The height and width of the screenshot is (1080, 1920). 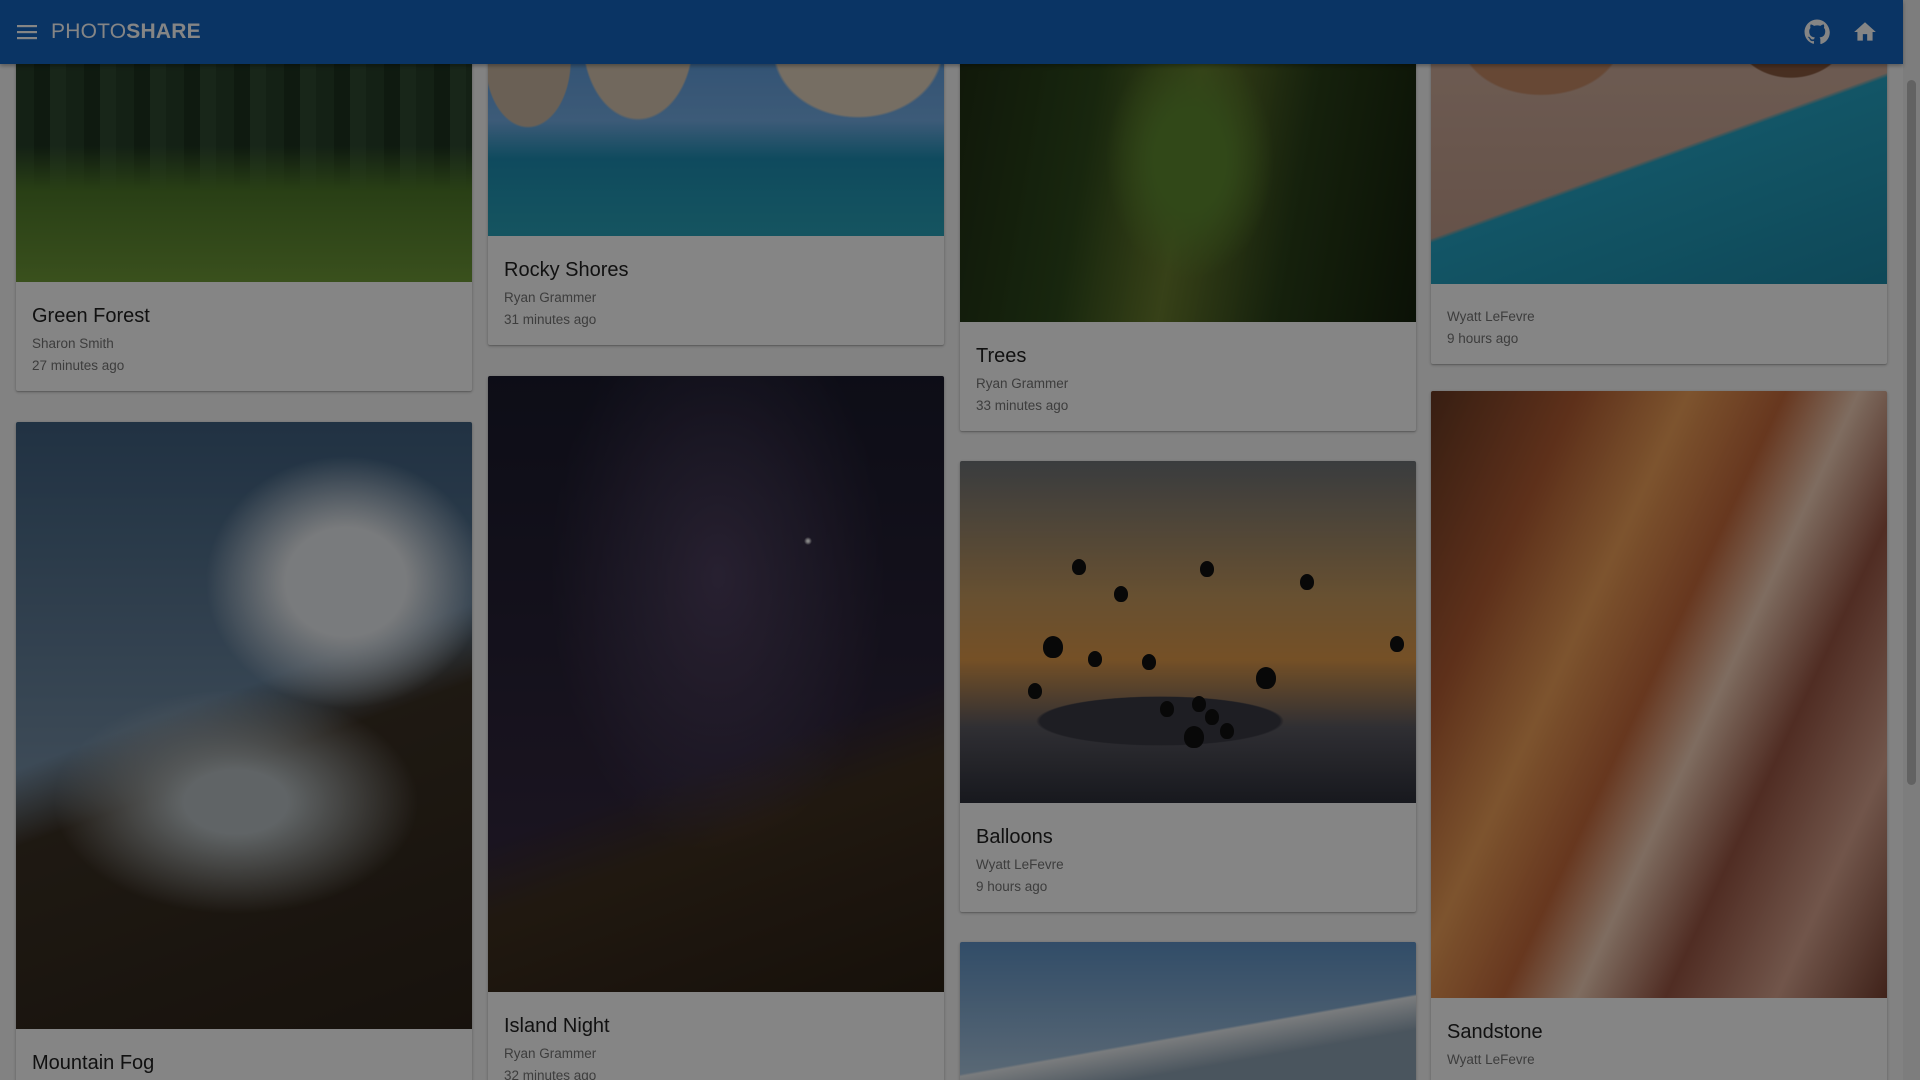 What do you see at coordinates (1865, 32) in the screenshot?
I see `home-icon` at bounding box center [1865, 32].